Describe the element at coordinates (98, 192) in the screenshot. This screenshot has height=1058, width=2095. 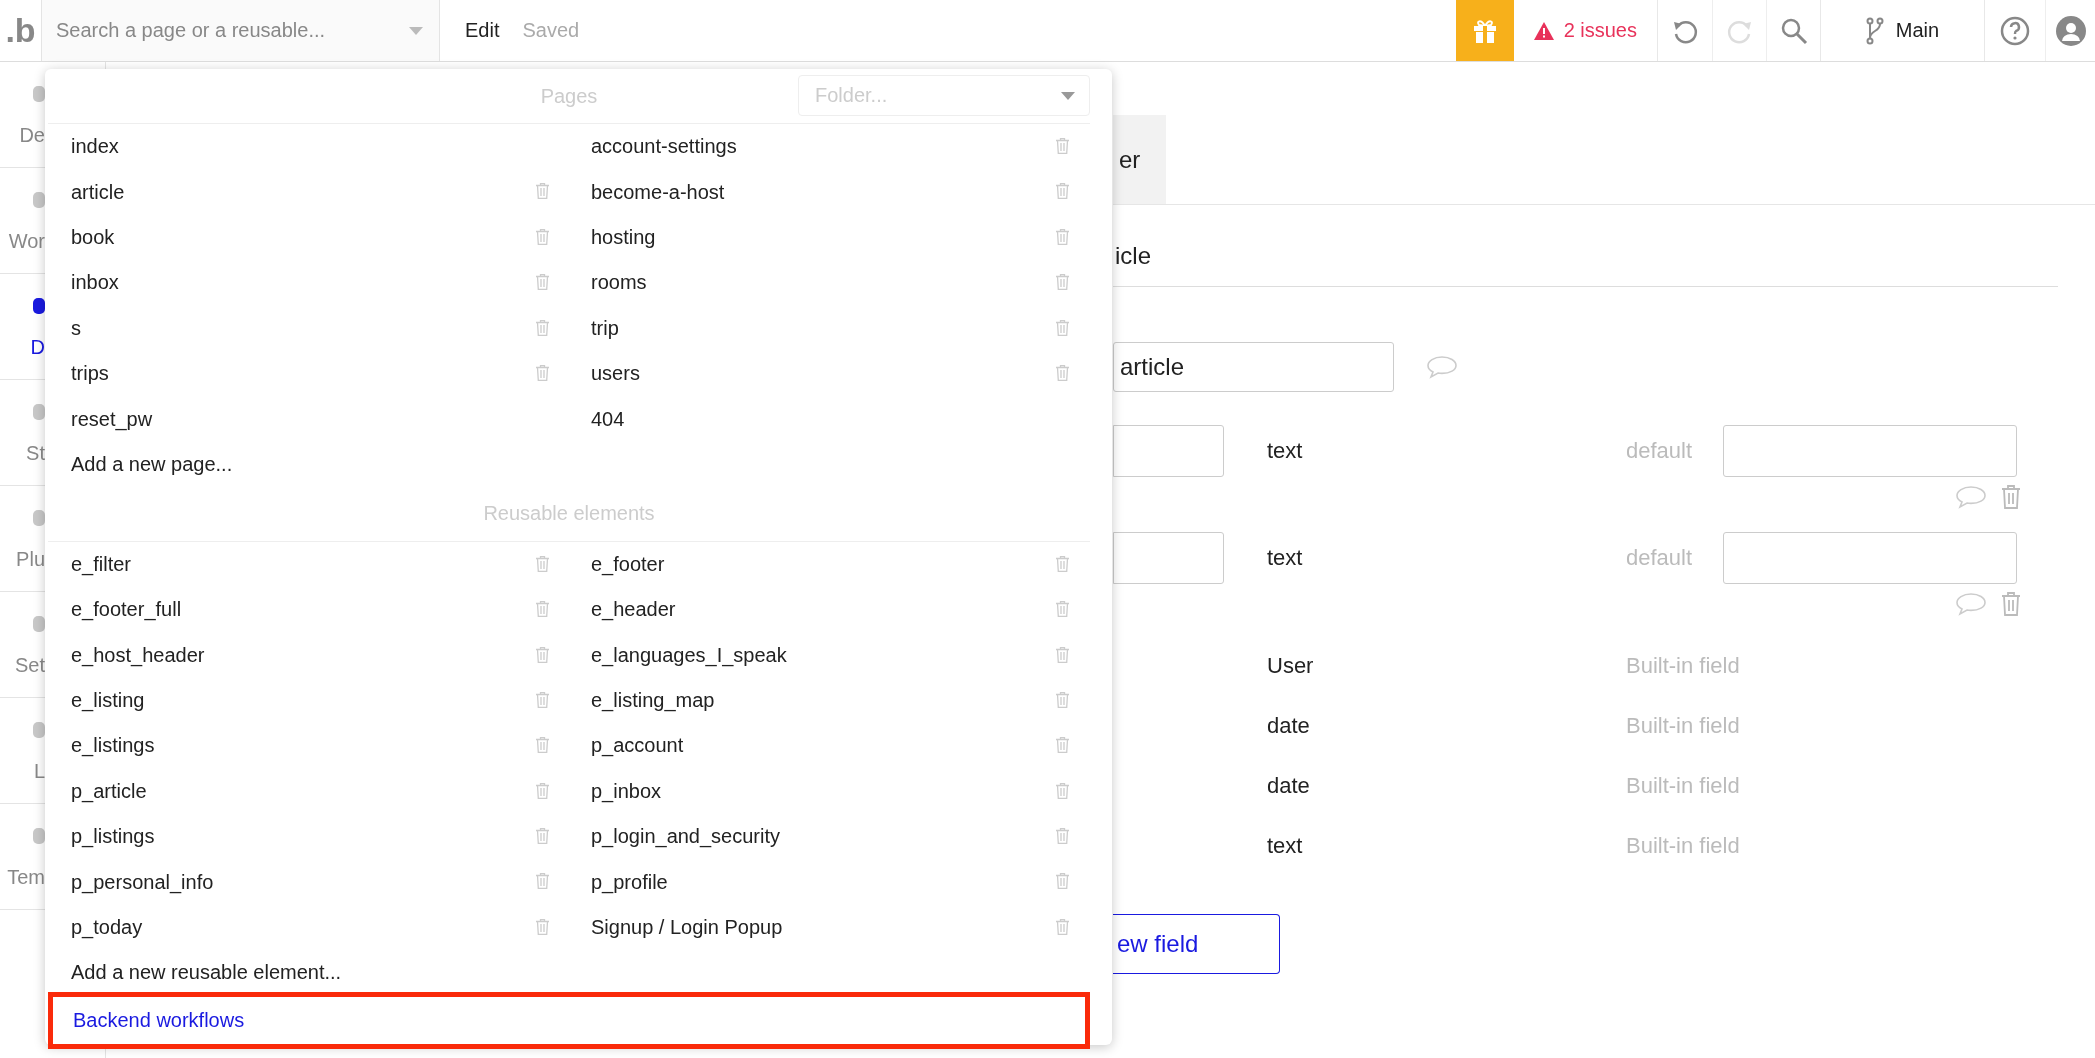
I see `menu-item: article` at that location.